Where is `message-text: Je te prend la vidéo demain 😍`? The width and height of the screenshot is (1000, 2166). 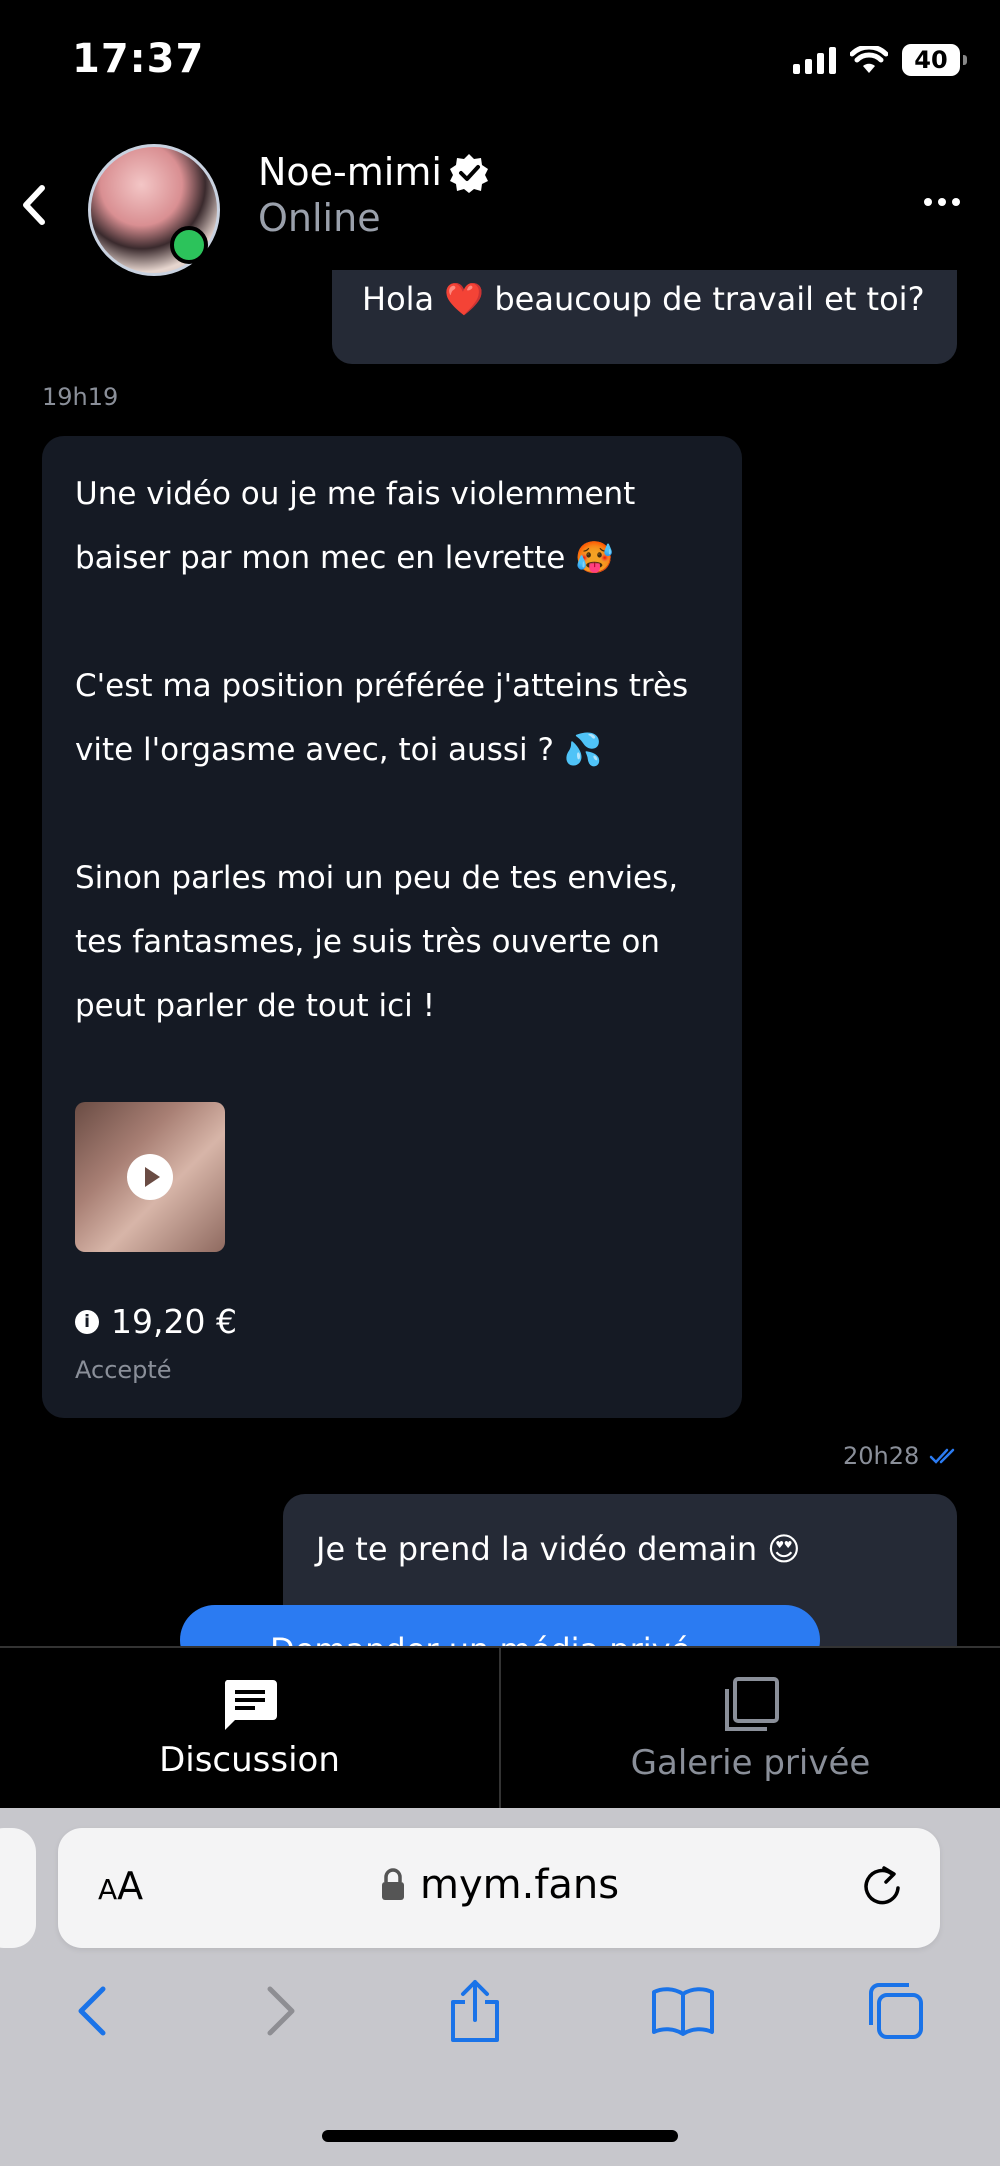 message-text: Je te prend la vidéo demain 😍 is located at coordinates (558, 1549).